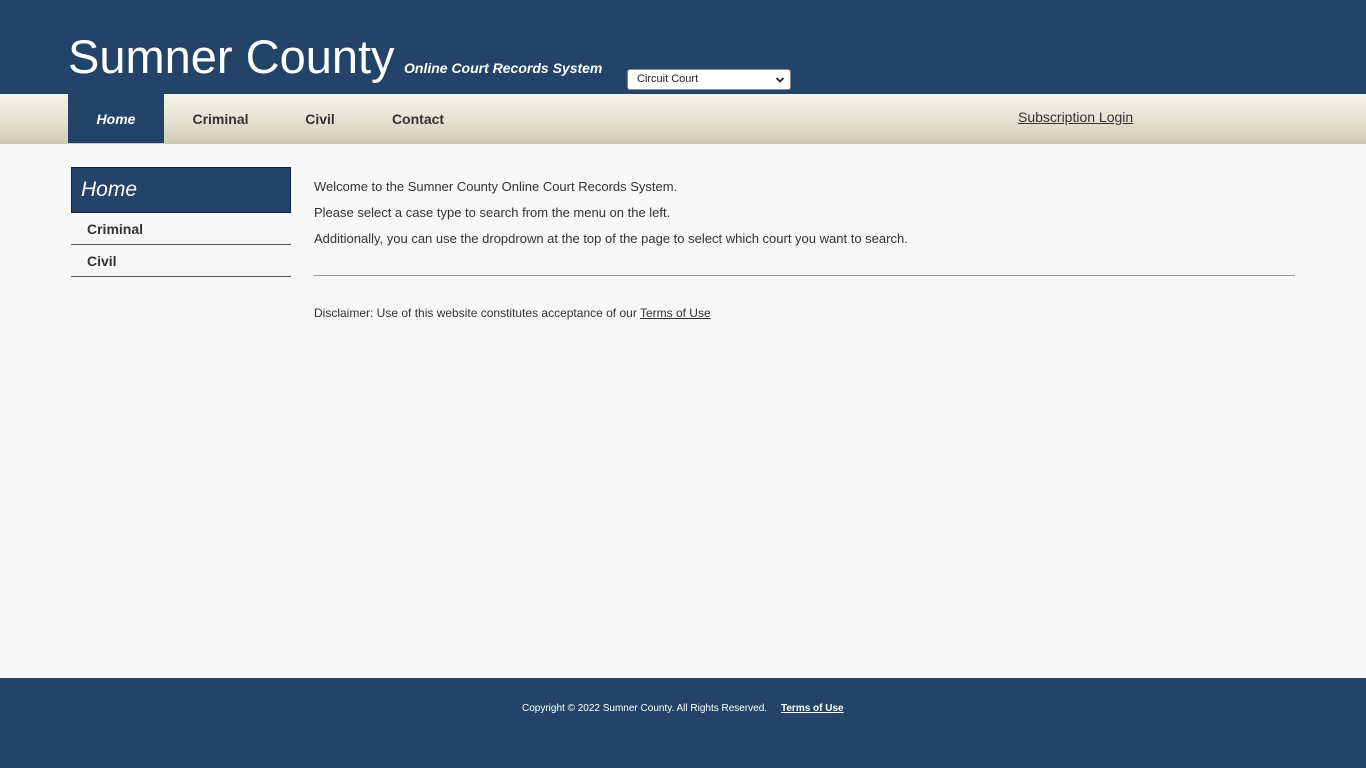 Image resolution: width=1366 pixels, height=768 pixels. What do you see at coordinates (418, 118) in the screenshot?
I see `nav-item-contact: Contact` at bounding box center [418, 118].